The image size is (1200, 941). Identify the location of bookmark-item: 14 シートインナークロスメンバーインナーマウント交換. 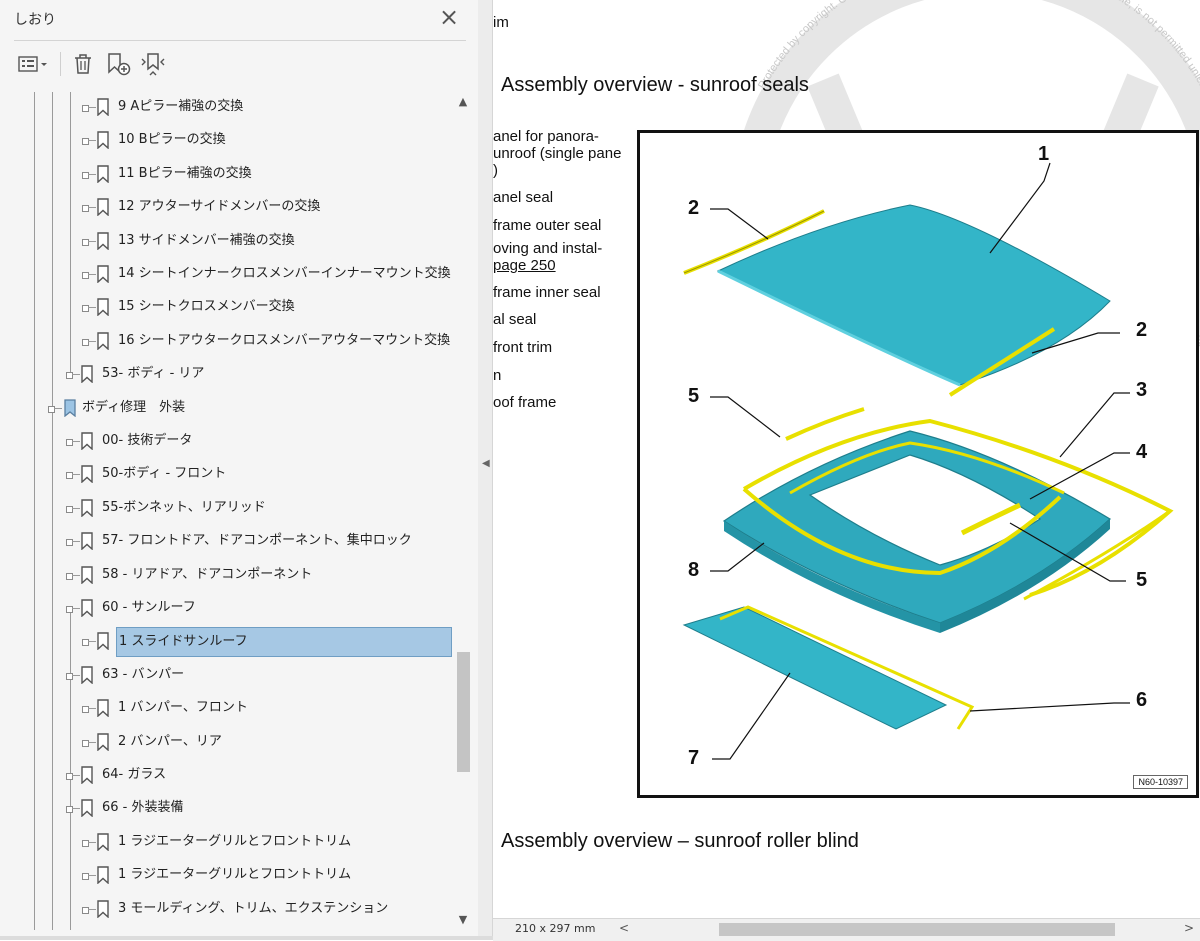
(234, 274).